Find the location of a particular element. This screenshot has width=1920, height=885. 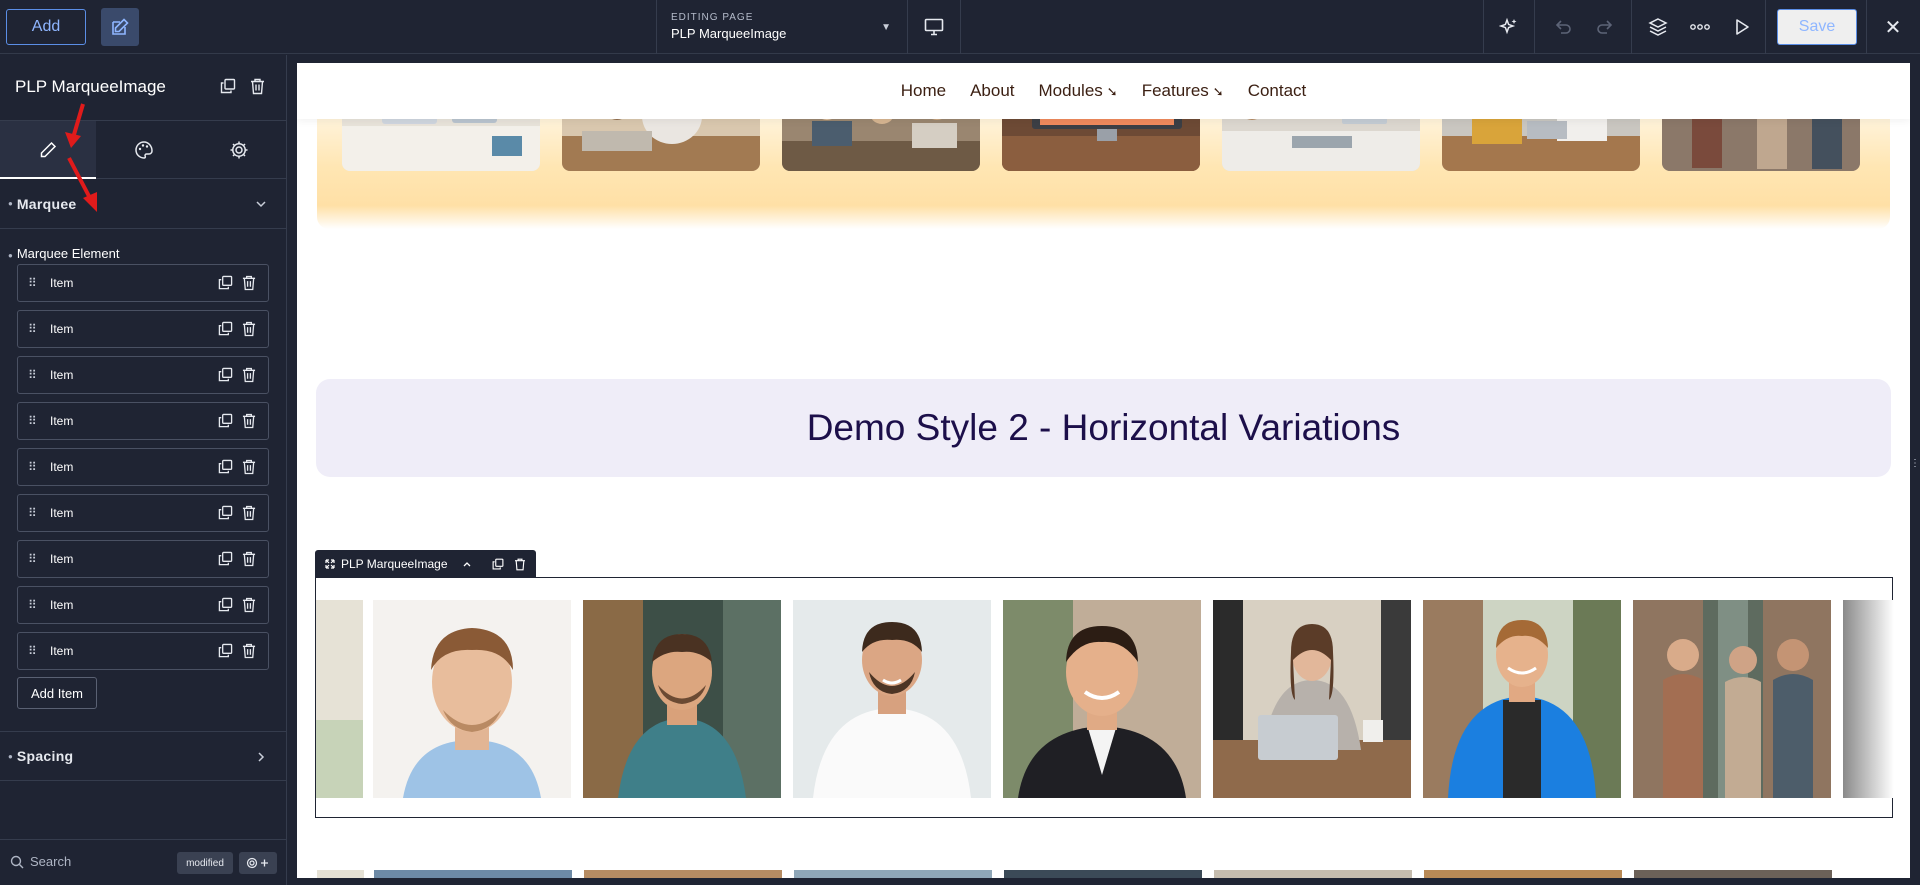

section-label: Spacing is located at coordinates (45, 756).